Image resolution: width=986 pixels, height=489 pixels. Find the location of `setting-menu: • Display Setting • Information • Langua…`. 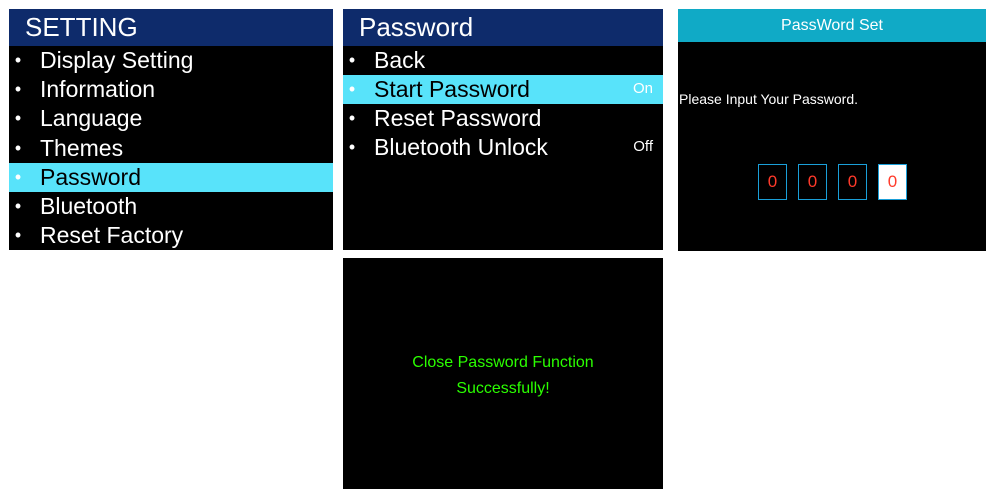

setting-menu: • Display Setting • Information • Langua… is located at coordinates (171, 148).